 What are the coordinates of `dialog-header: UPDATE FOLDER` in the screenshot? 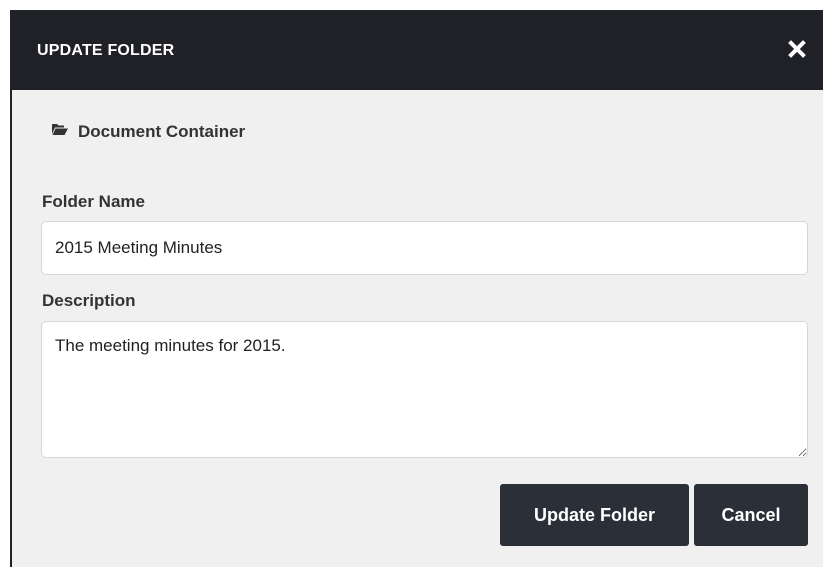 It's located at (417, 51).